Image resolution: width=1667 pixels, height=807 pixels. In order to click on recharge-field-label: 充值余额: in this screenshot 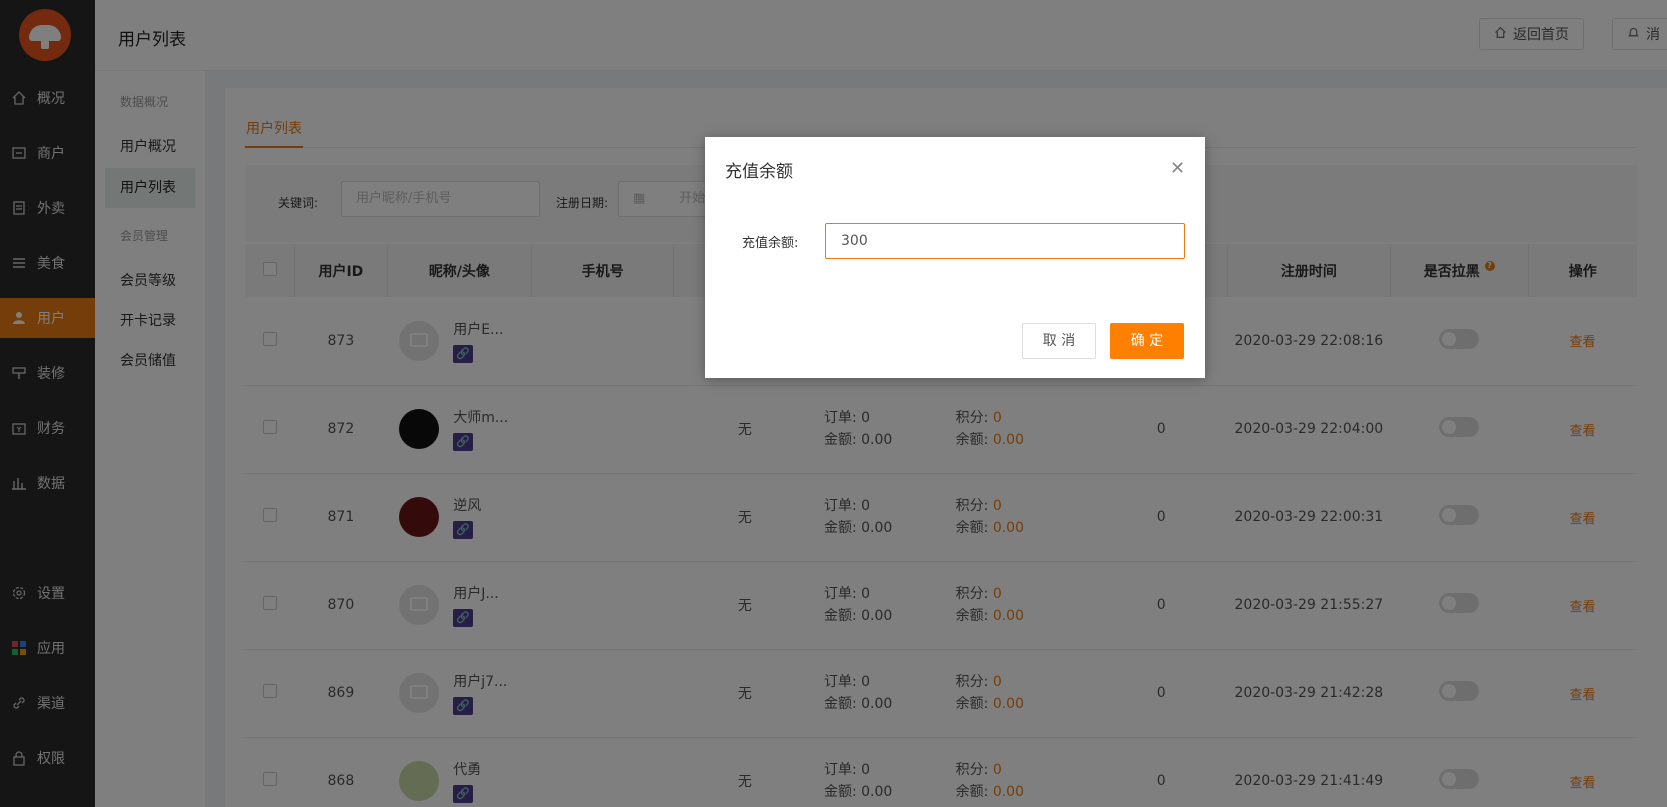, I will do `click(770, 243)`.